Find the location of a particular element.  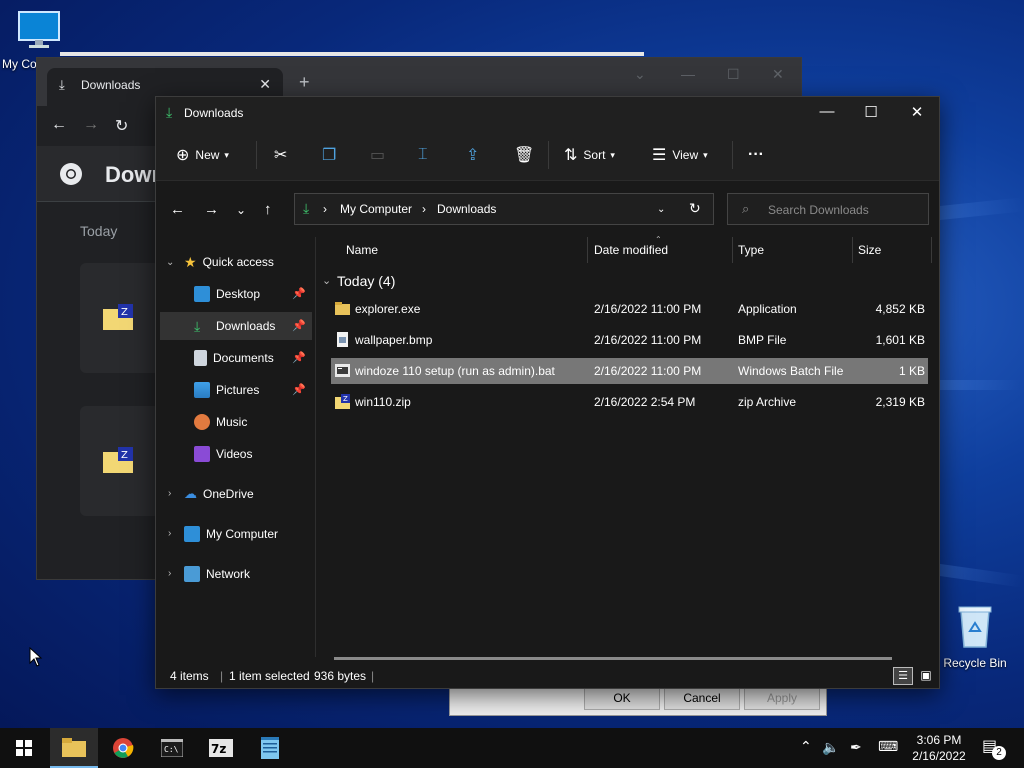

refresh-icon: ↻ is located at coordinates (695, 208).